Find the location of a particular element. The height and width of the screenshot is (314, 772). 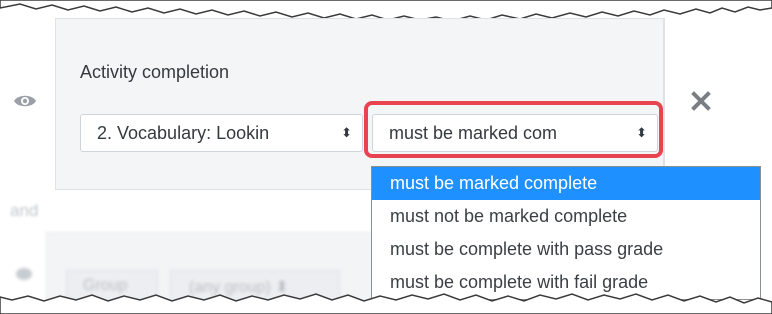

eye-icon is located at coordinates (25, 101).